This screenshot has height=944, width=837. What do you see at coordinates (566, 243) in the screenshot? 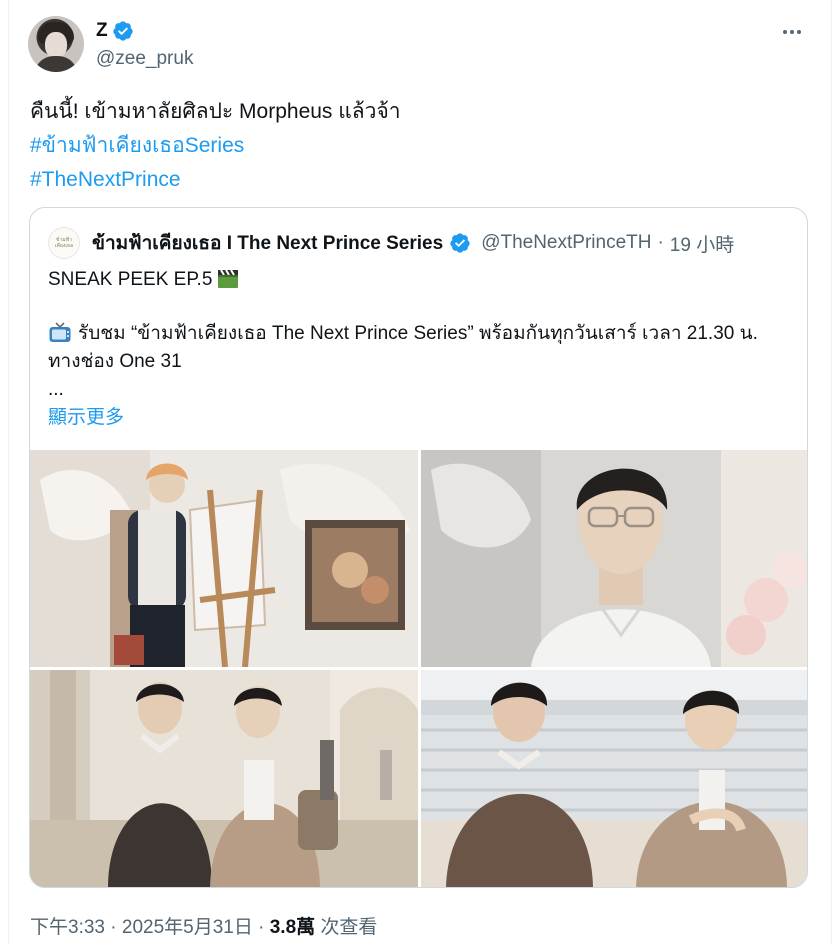
I see `quoted-author-handle: @TheNextPrinceTH` at bounding box center [566, 243].